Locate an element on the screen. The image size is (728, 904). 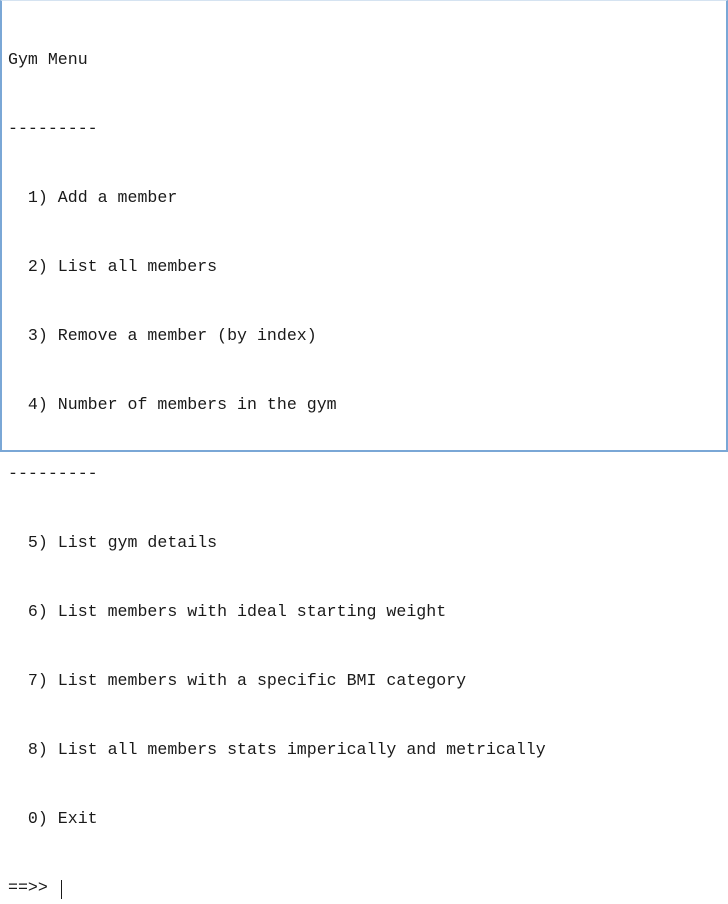
menu-item-member-count: 4) Number of members in the gym is located at coordinates (172, 404).